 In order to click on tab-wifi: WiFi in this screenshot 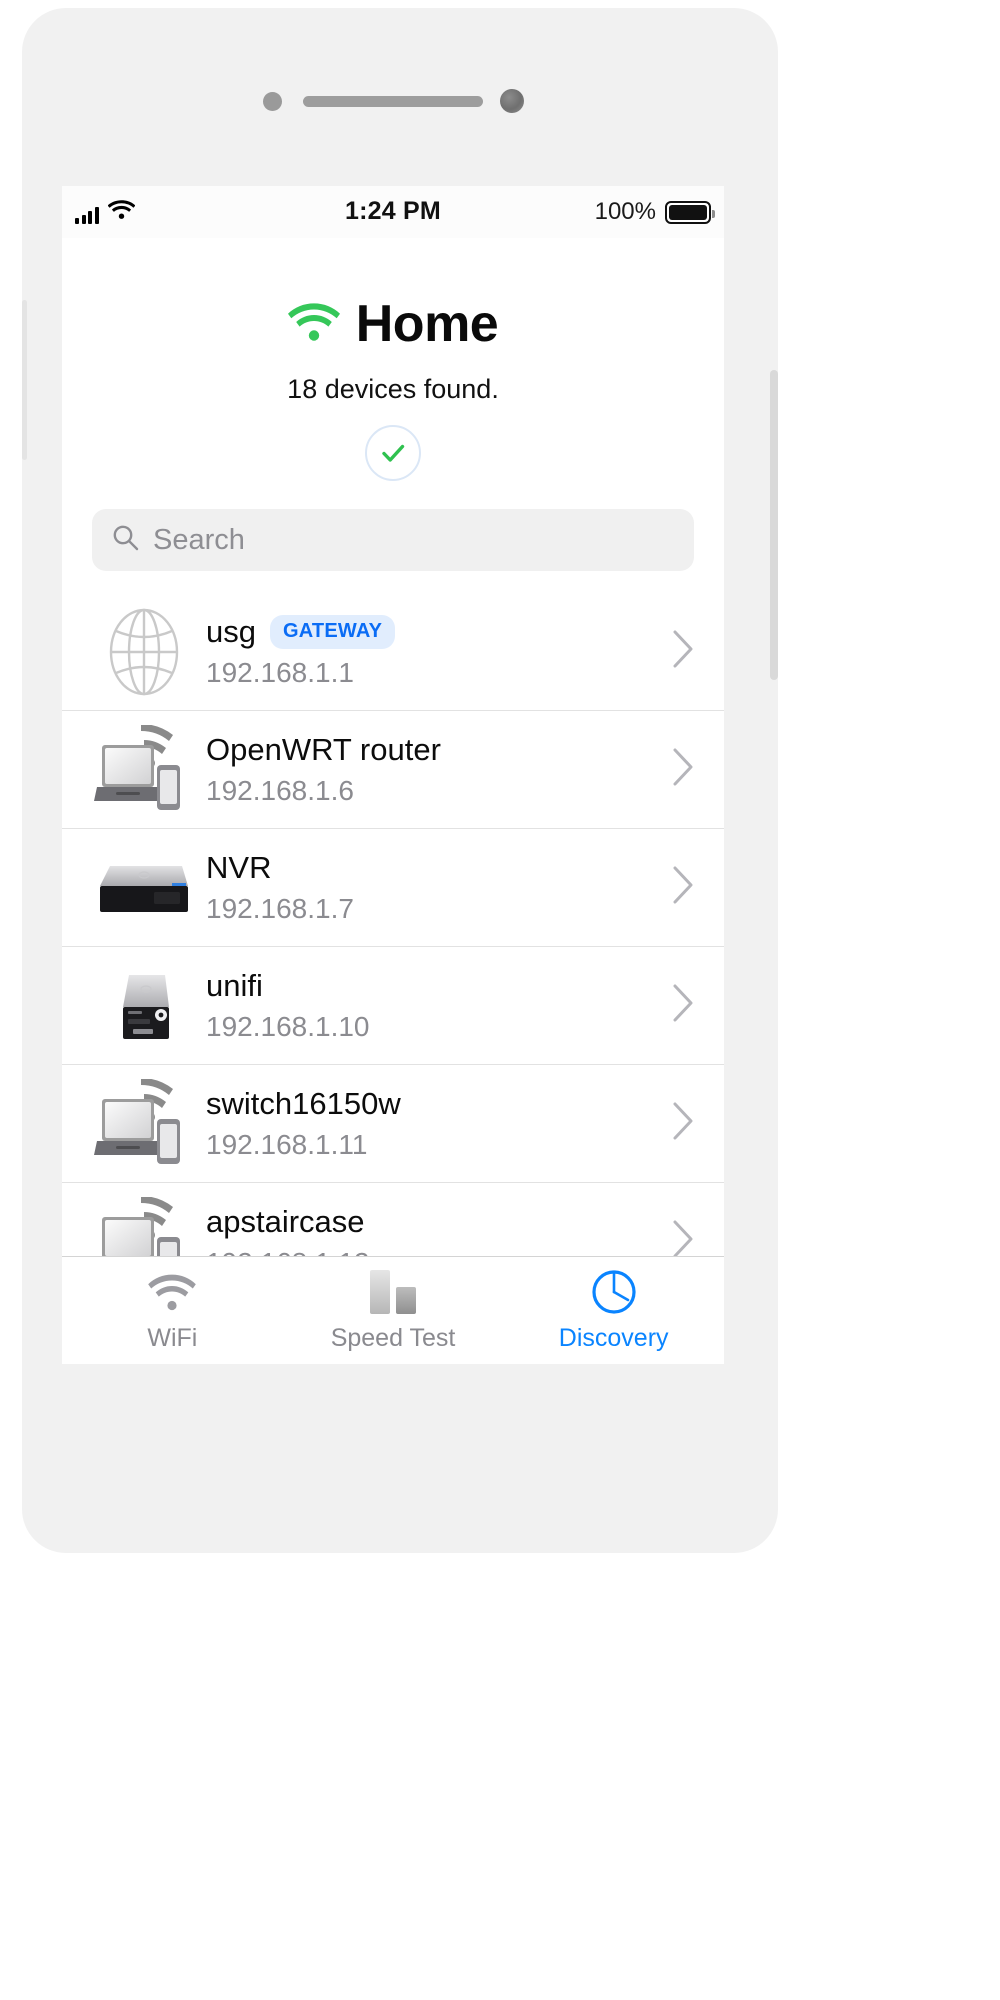, I will do `click(172, 1310)`.